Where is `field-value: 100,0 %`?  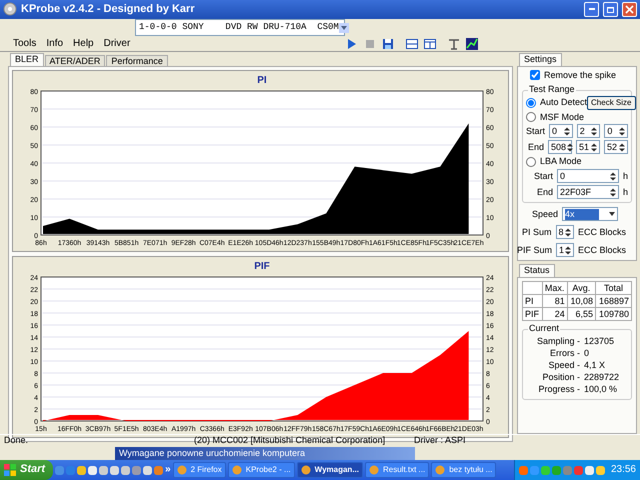 field-value: 100,0 % is located at coordinates (601, 390).